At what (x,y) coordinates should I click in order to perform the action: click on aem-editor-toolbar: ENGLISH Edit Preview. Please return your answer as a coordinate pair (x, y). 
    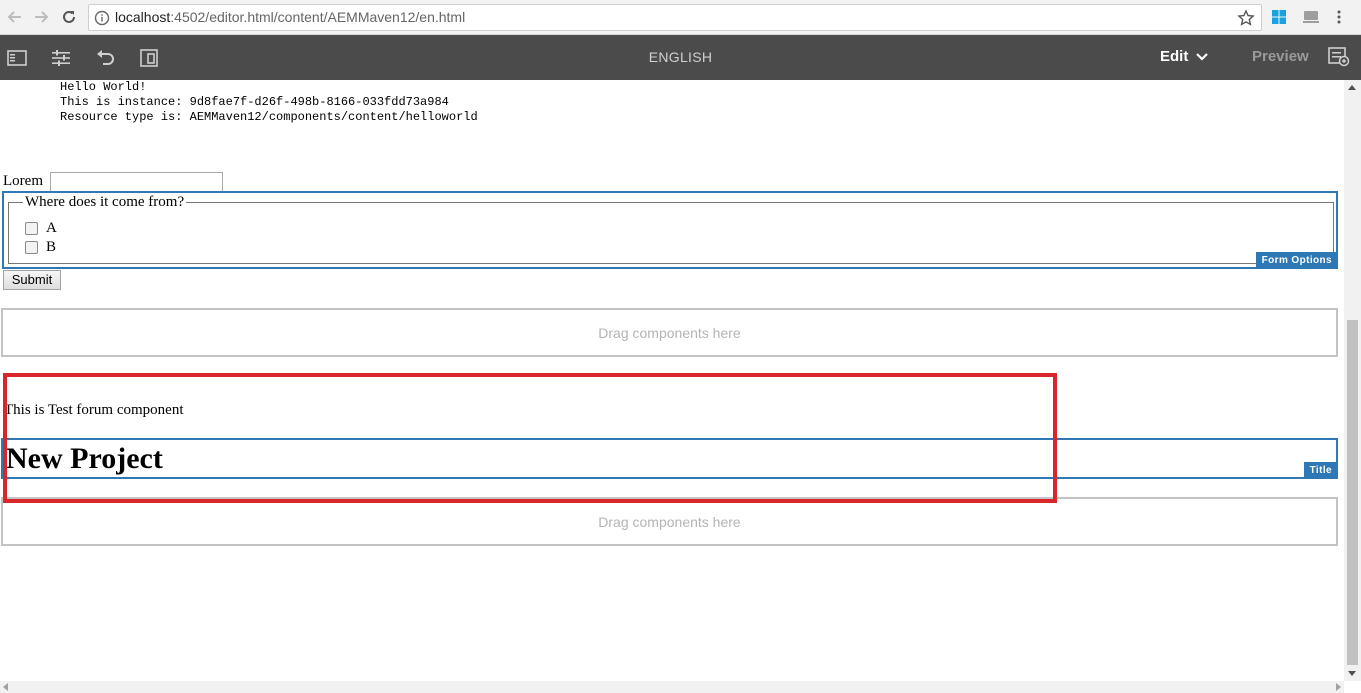
    Looking at the image, I should click on (680, 57).